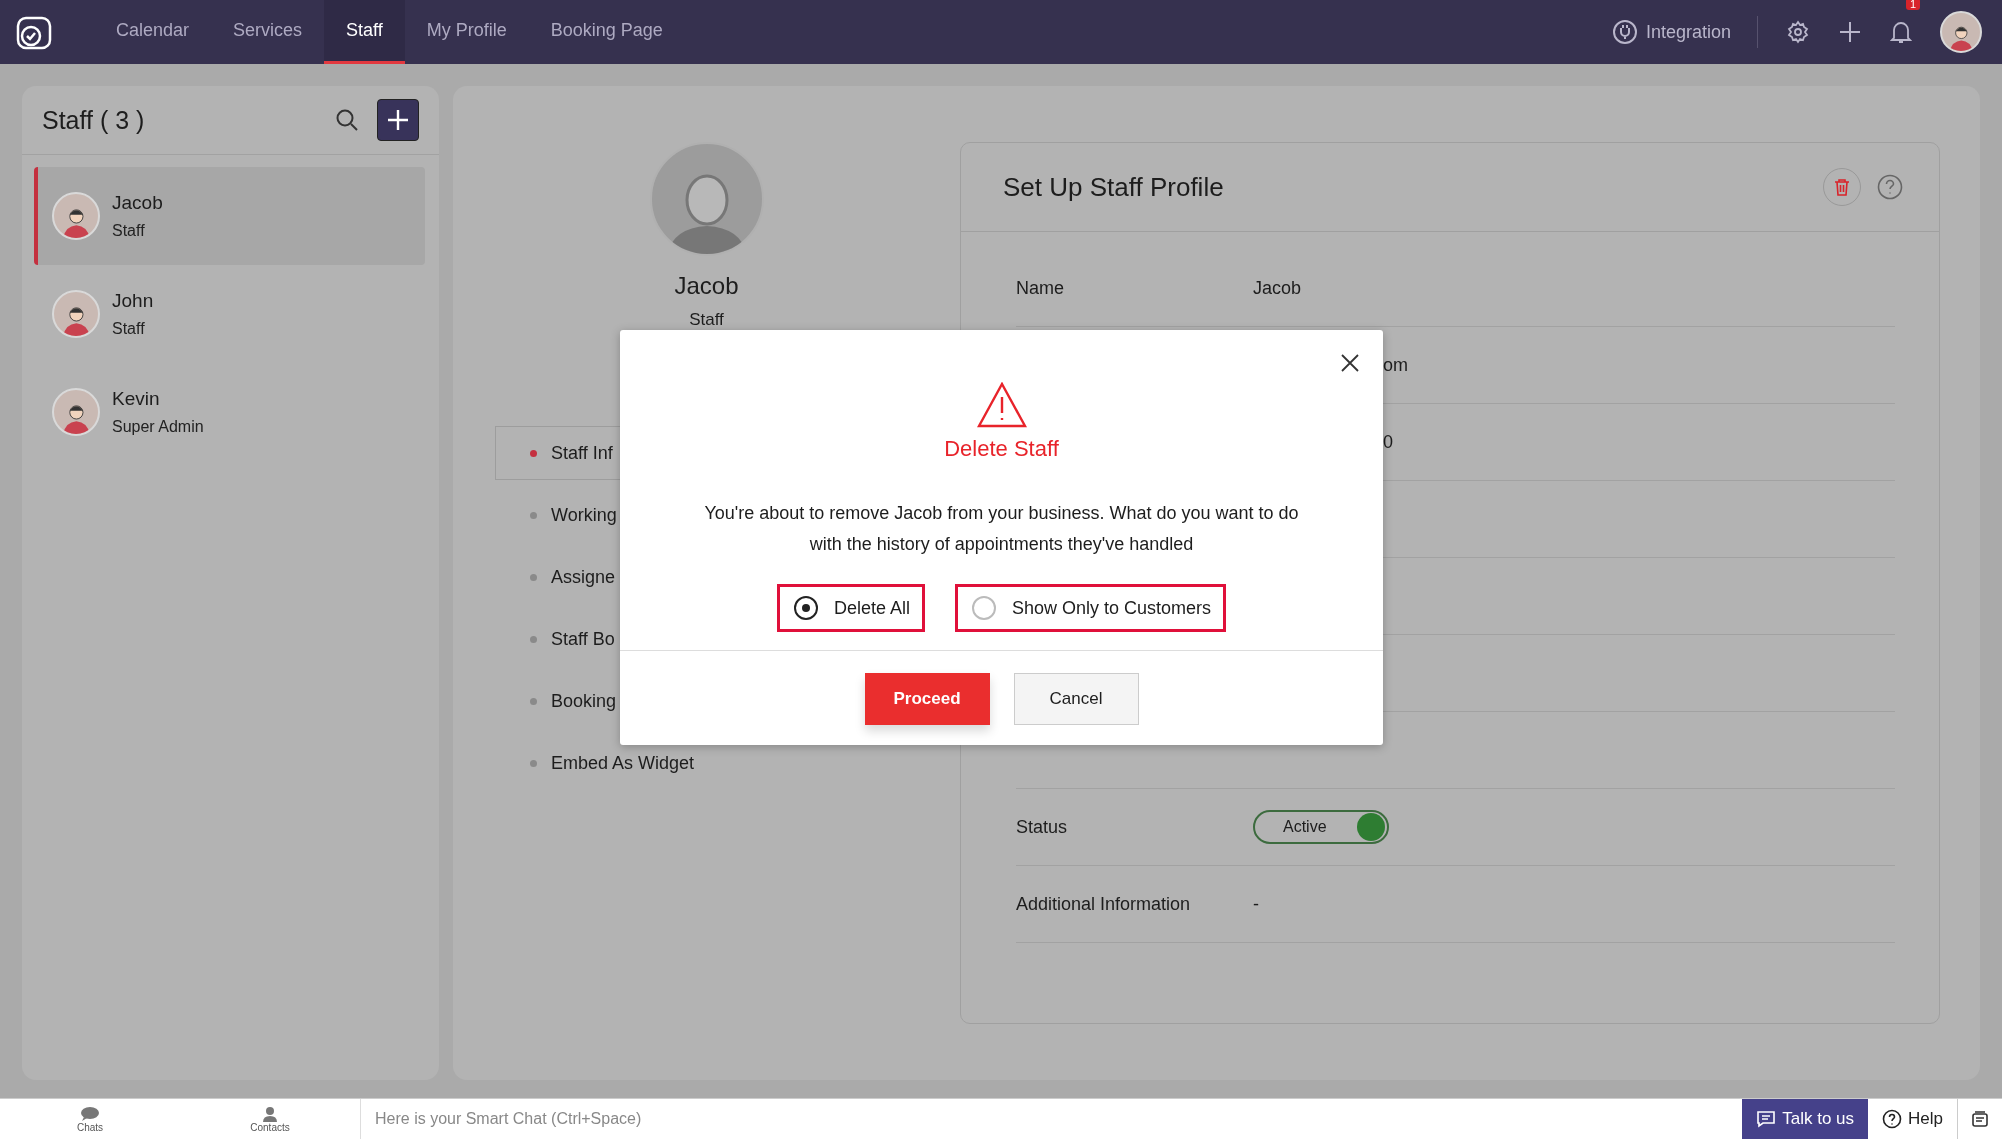 The image size is (2002, 1139). I want to click on panel-title: Staff ( 3 ), so click(94, 120).